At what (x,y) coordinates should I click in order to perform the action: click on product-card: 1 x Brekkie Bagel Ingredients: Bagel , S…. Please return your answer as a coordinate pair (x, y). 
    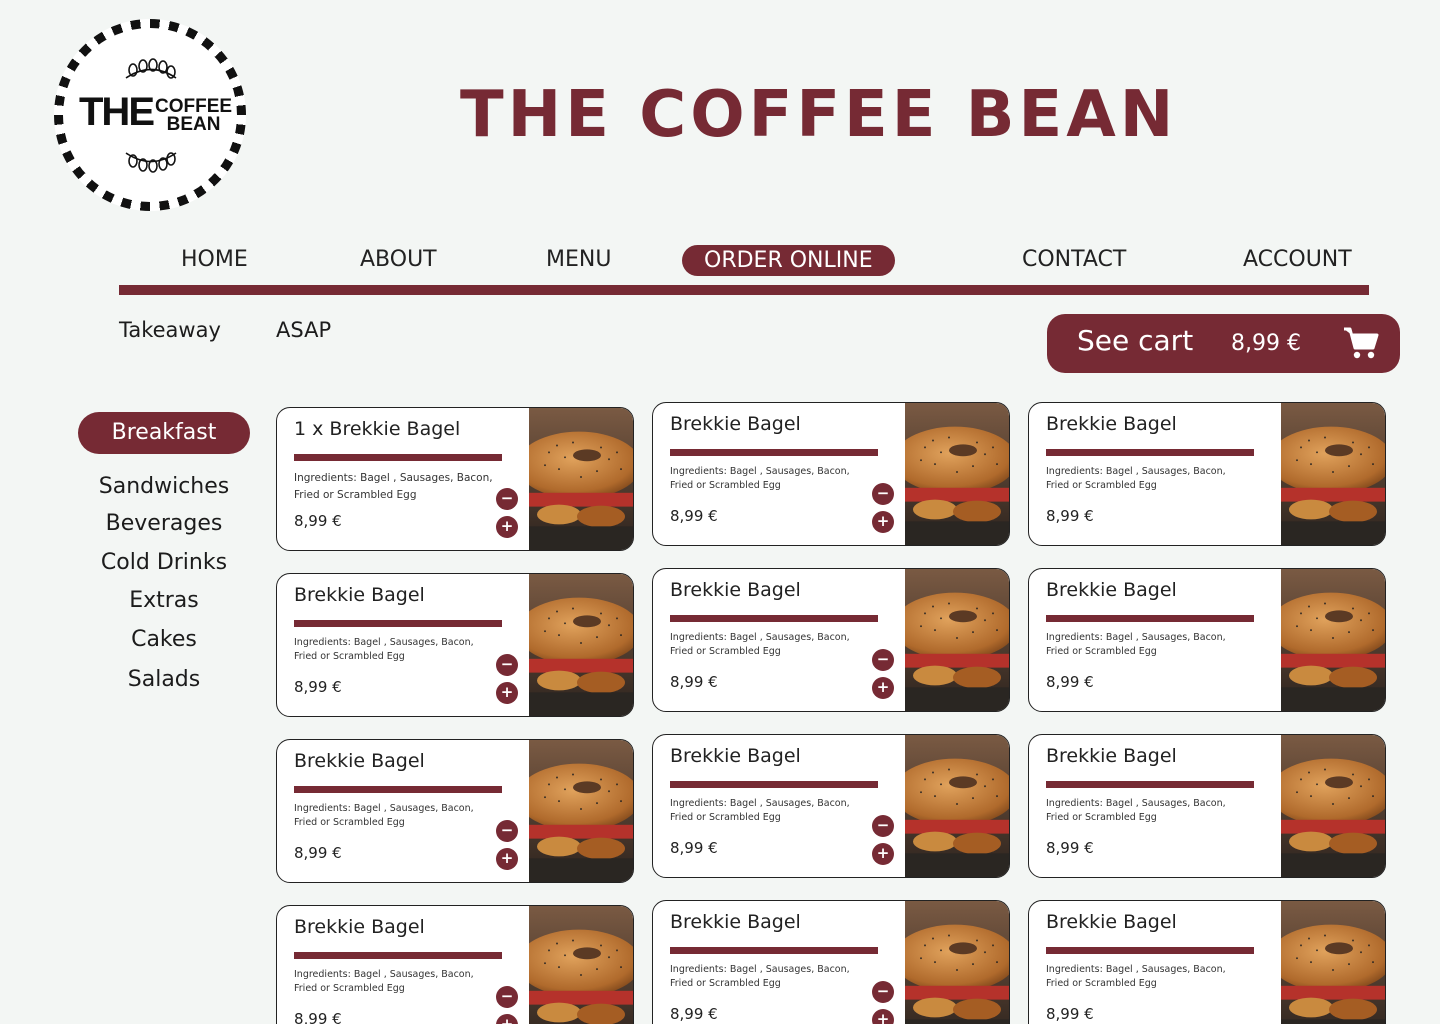
    Looking at the image, I should click on (455, 479).